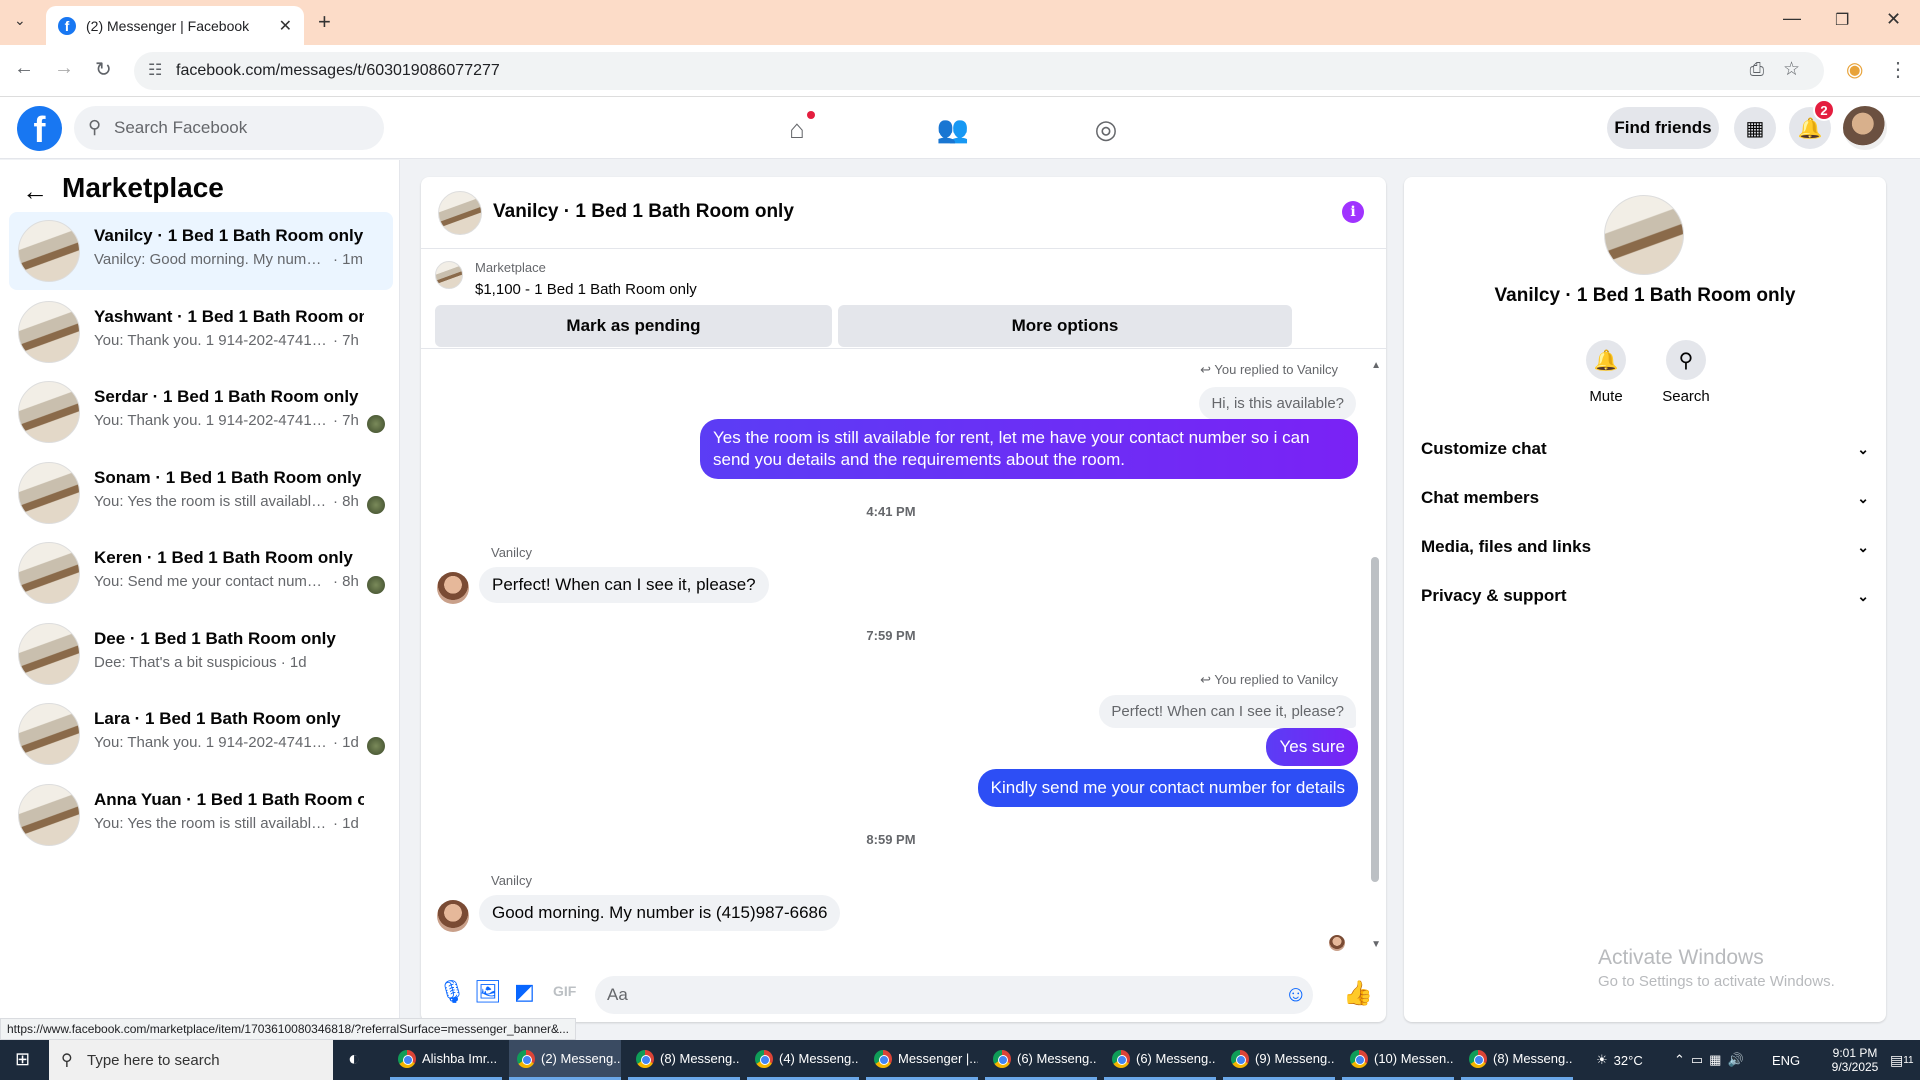 The height and width of the screenshot is (1080, 1920). I want to click on forward-icon: →, so click(64, 68).